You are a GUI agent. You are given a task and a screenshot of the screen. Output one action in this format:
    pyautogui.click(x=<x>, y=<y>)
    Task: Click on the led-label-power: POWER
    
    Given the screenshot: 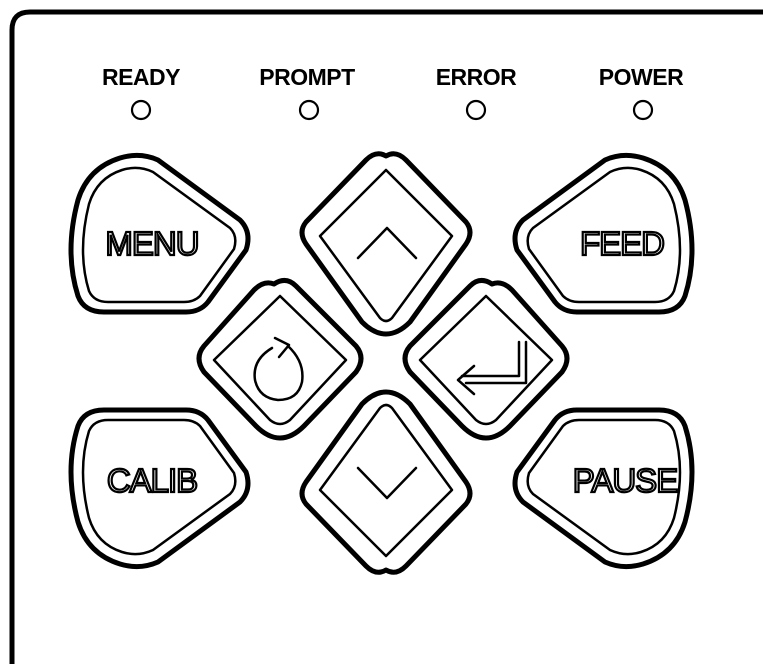 What is the action you would take?
    pyautogui.click(x=641, y=77)
    